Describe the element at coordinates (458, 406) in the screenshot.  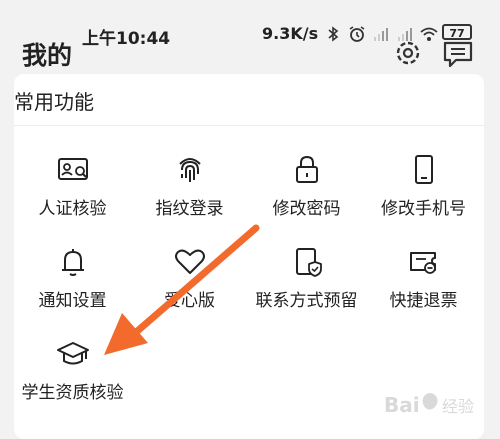
I see `svg-text: 经验` at that location.